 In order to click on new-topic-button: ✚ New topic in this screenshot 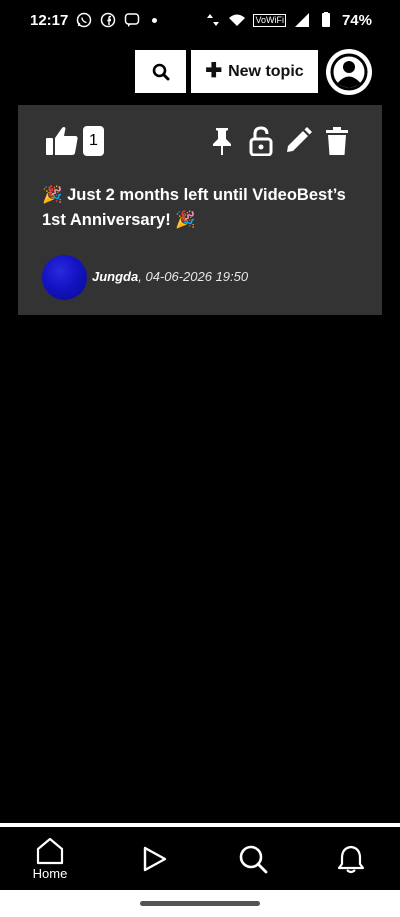, I will do `click(254, 71)`.